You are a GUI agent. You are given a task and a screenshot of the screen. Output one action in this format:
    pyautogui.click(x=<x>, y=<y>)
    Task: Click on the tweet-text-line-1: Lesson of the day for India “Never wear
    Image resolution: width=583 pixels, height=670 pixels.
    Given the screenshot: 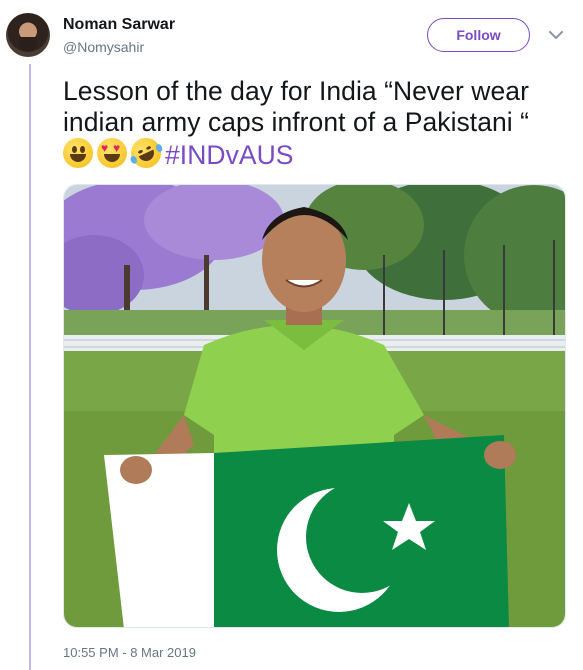 What is the action you would take?
    pyautogui.click(x=296, y=91)
    